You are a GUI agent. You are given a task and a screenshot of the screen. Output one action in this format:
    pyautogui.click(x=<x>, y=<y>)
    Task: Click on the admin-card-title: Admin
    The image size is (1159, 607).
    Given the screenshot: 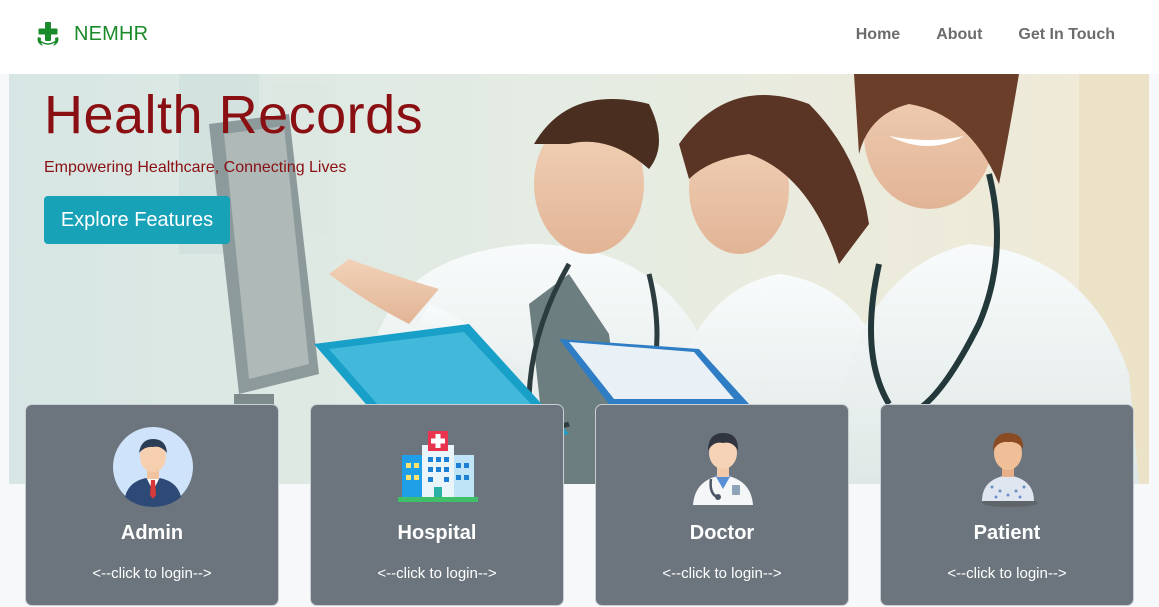 What is the action you would take?
    pyautogui.click(x=152, y=533)
    